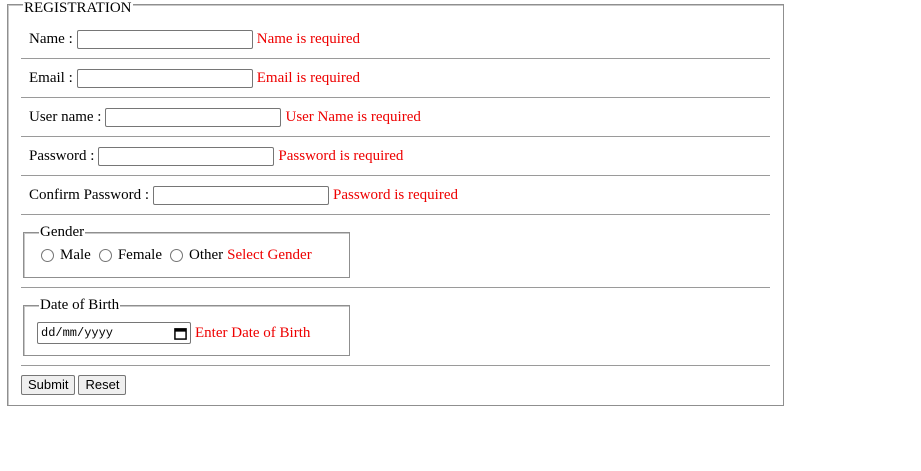 Image resolution: width=921 pixels, height=471 pixels. I want to click on password-row: Password : Password is required, so click(216, 156).